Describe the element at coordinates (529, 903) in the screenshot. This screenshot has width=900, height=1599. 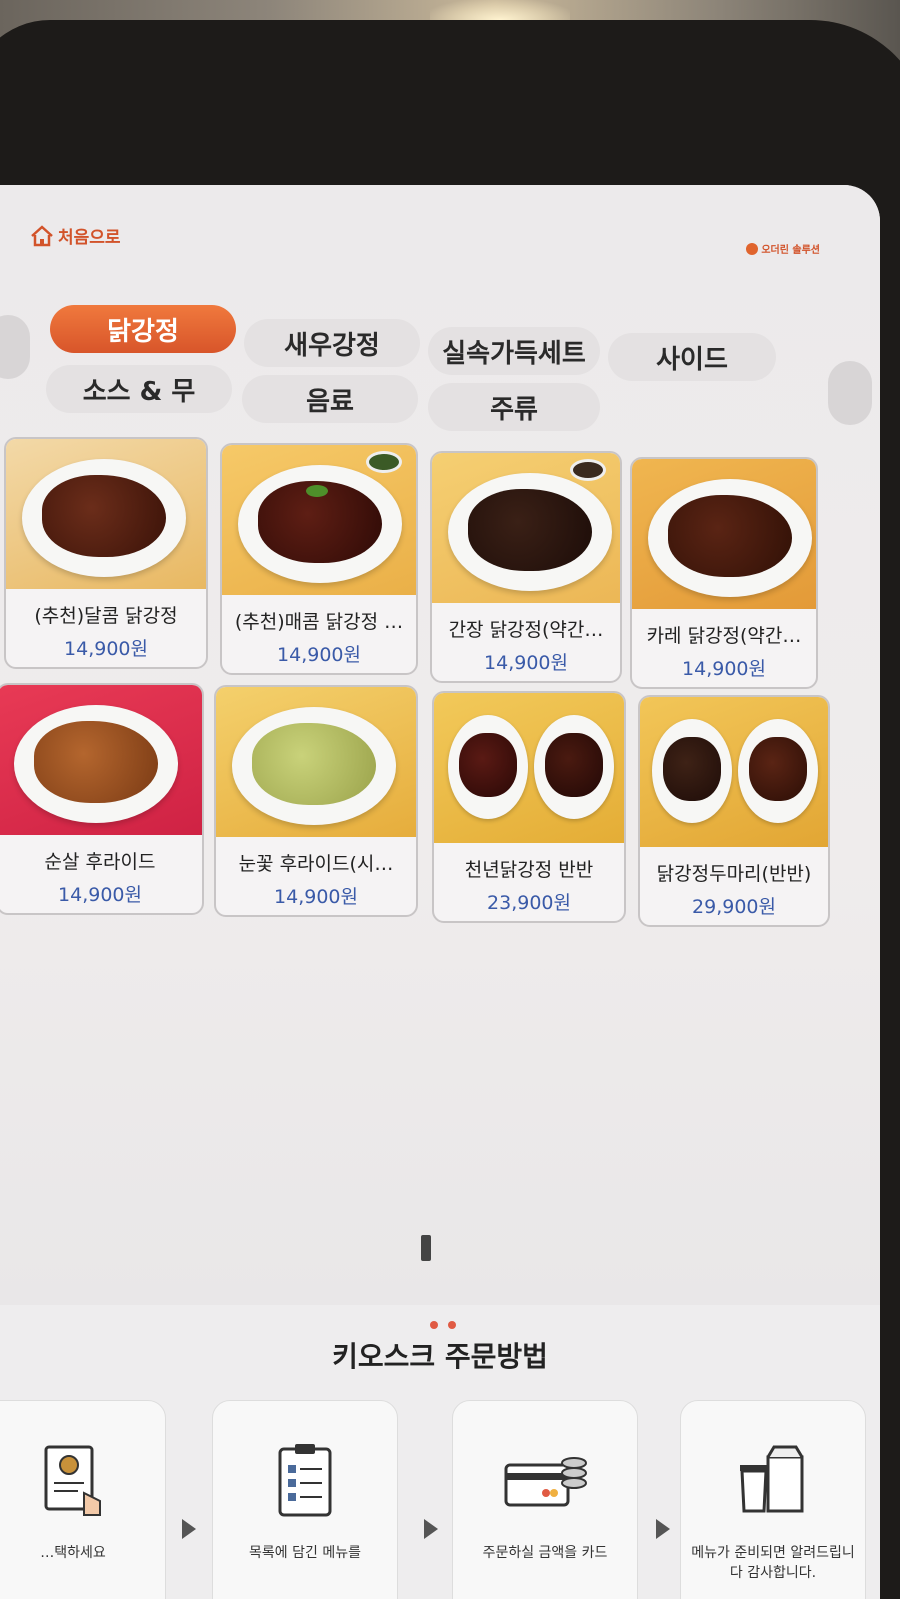
I see `menu-price: 23,900원` at that location.